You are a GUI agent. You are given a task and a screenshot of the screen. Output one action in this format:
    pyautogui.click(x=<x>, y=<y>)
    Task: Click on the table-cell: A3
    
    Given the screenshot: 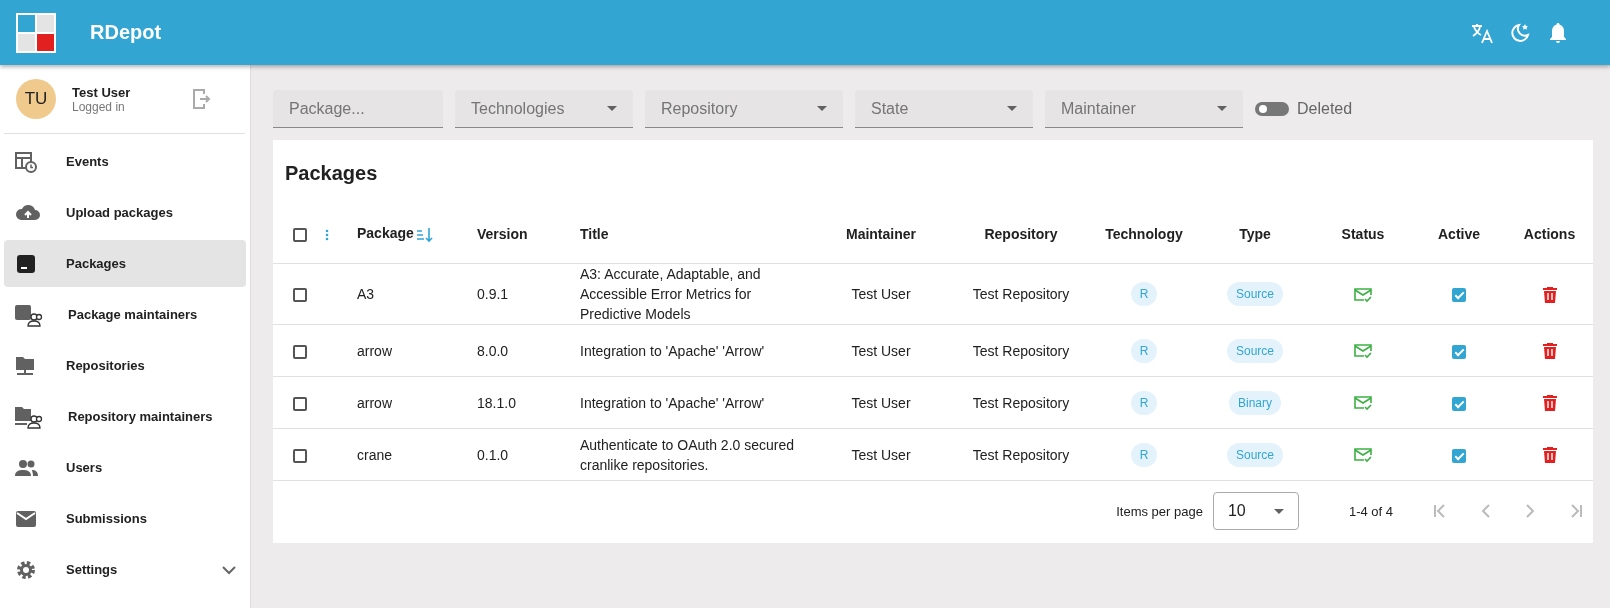 What is the action you would take?
    pyautogui.click(x=417, y=294)
    